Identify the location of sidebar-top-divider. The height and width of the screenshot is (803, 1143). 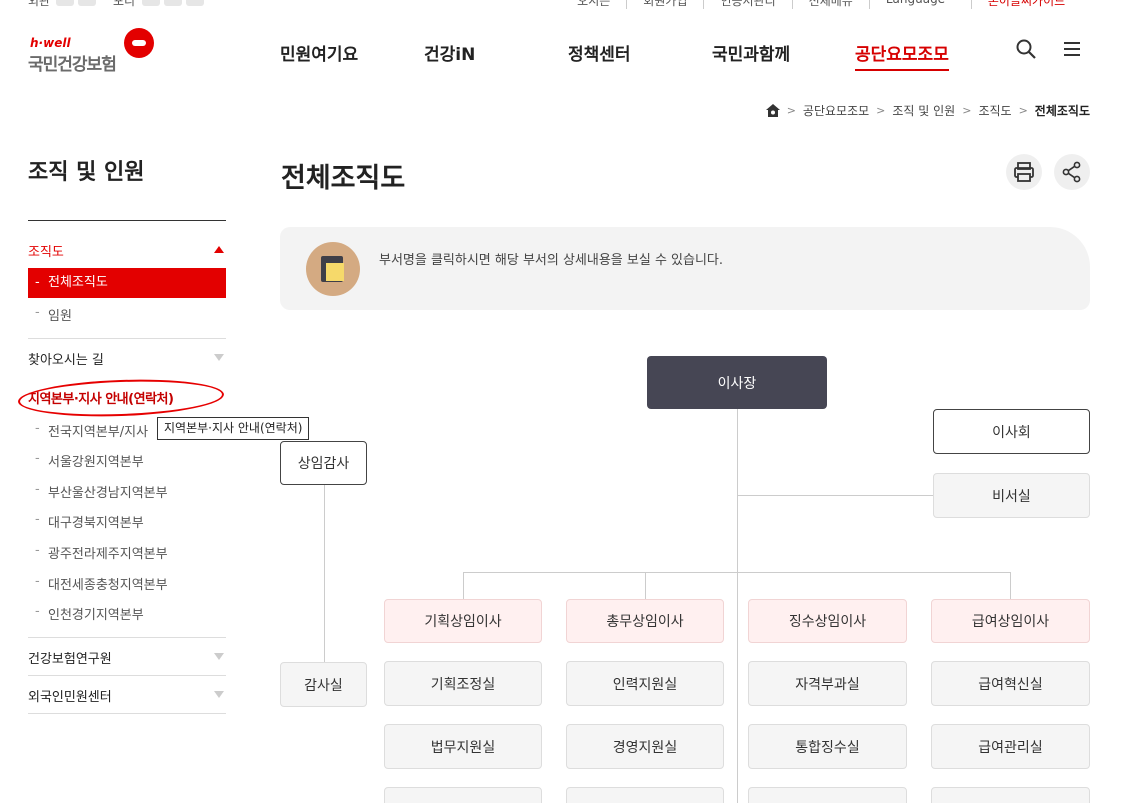
(127, 220).